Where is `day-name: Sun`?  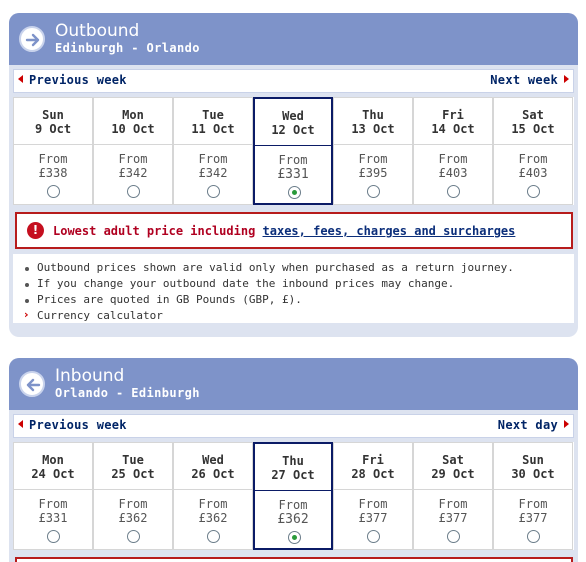 day-name: Sun is located at coordinates (533, 460).